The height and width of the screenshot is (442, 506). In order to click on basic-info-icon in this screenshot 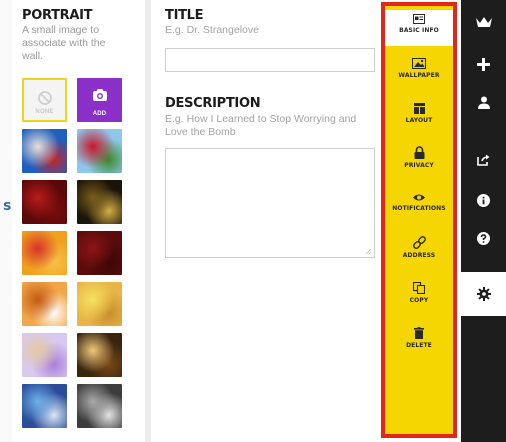, I will do `click(419, 19)`.